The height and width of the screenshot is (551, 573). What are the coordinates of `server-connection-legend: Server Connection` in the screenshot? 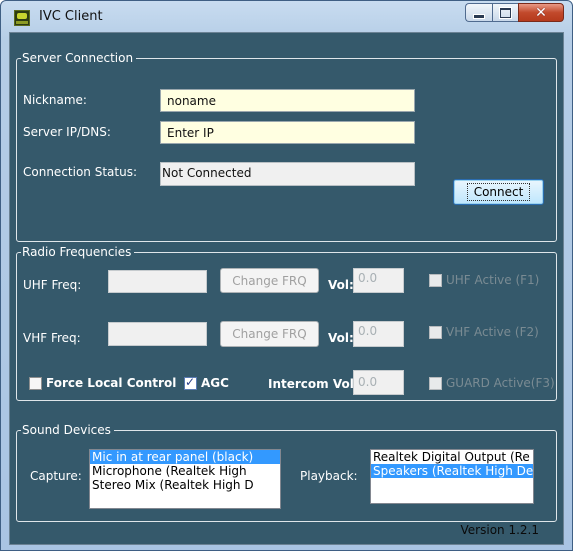 It's located at (79, 58).